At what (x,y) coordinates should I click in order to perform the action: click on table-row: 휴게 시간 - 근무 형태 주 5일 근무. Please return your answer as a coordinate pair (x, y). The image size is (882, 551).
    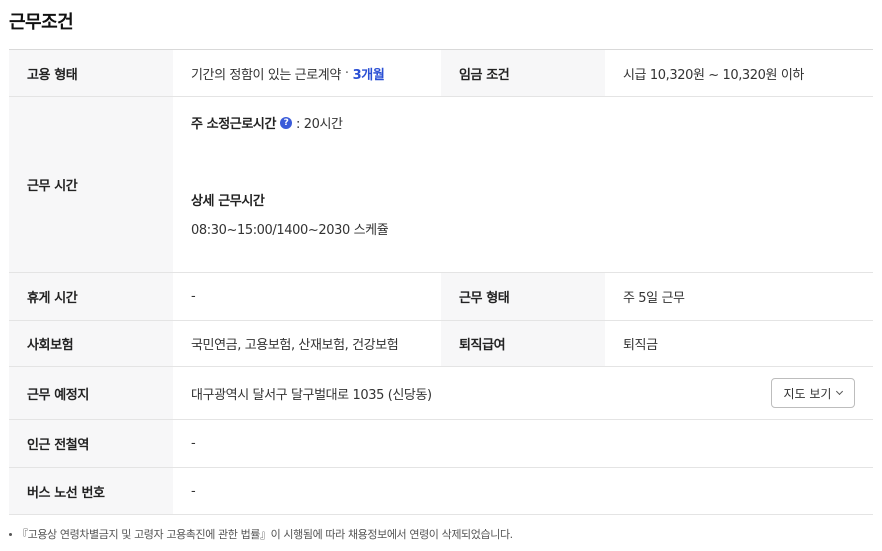
    Looking at the image, I should click on (441, 297).